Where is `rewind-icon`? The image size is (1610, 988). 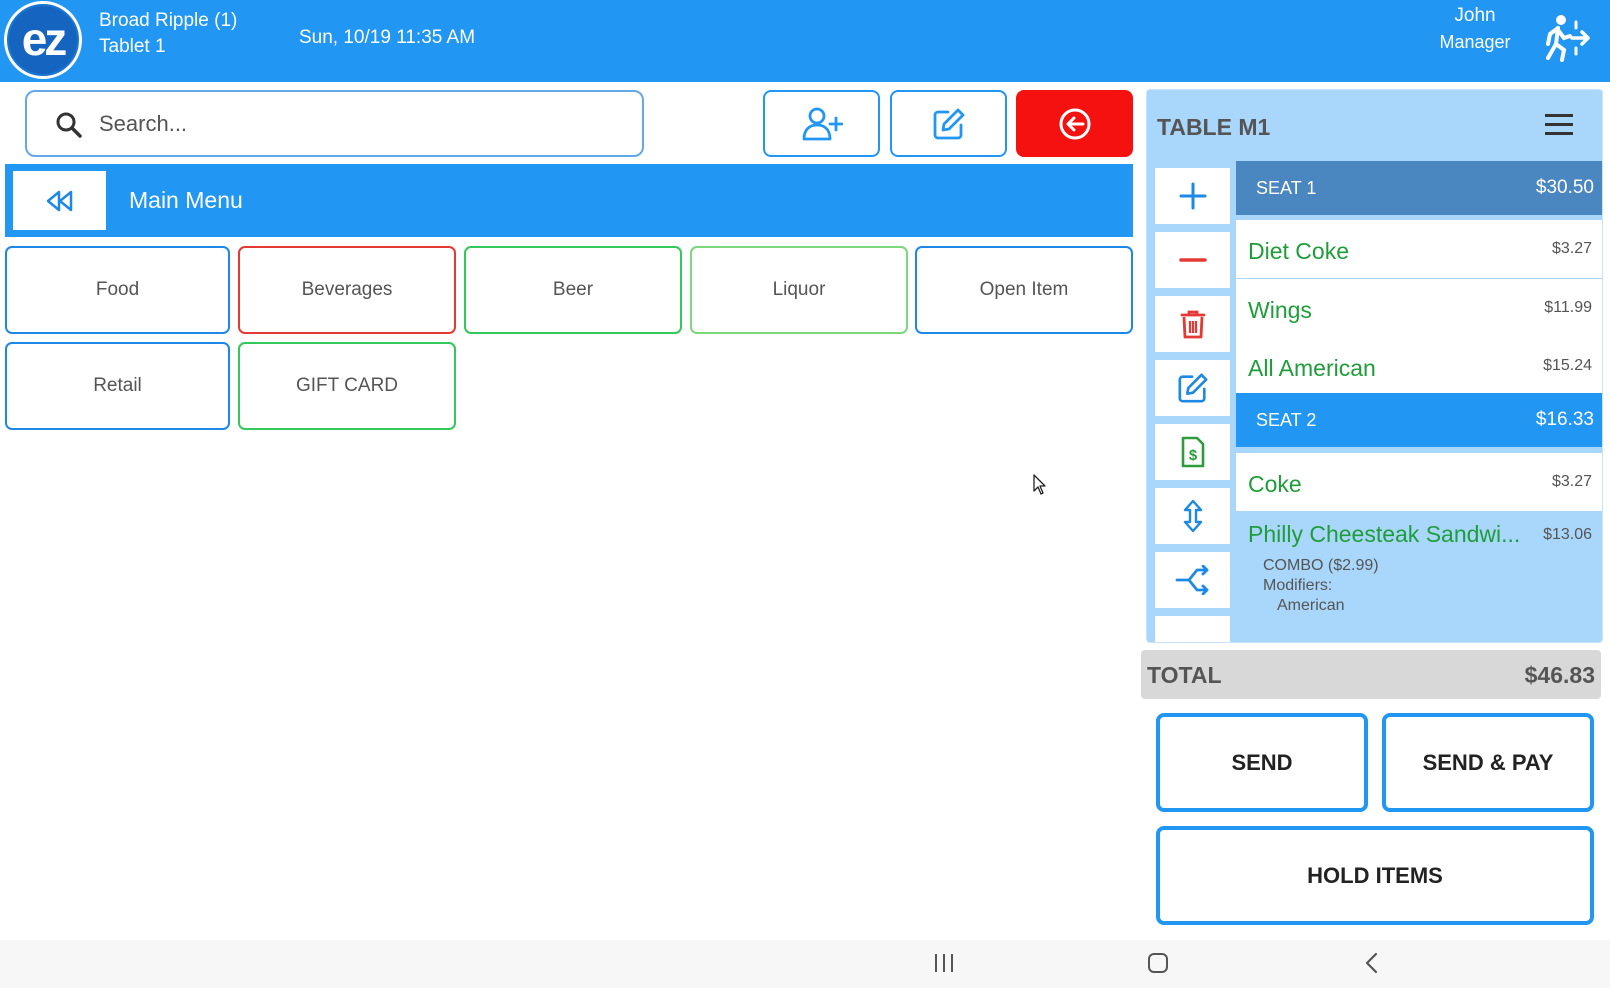 rewind-icon is located at coordinates (59, 200).